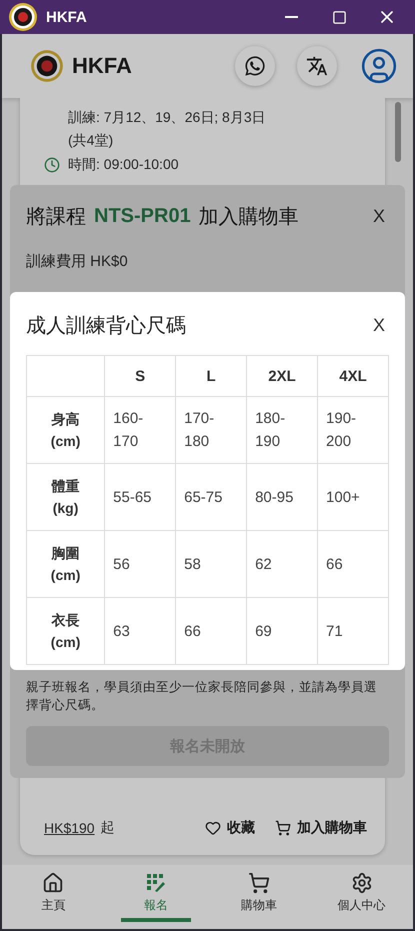 Image resolution: width=415 pixels, height=931 pixels. I want to click on column-header: S, so click(140, 376).